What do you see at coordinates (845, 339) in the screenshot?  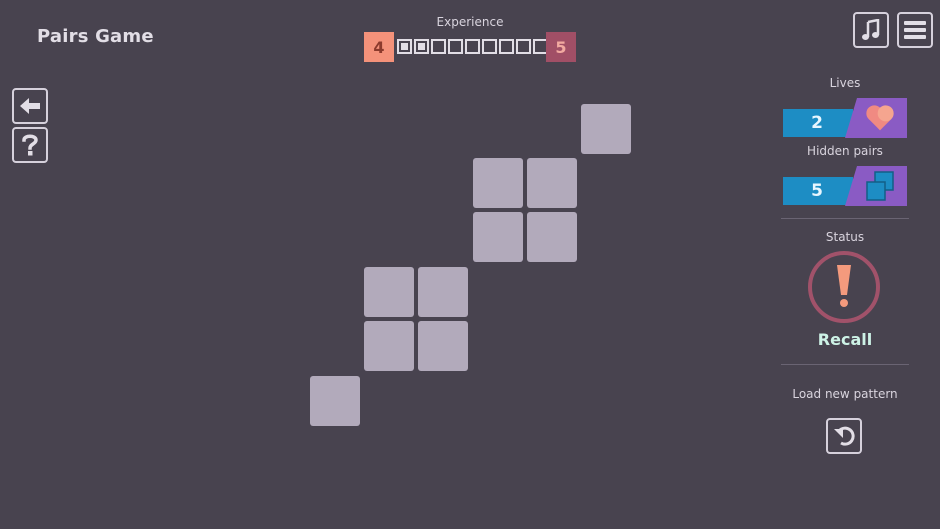 I see `status-value: Recall` at bounding box center [845, 339].